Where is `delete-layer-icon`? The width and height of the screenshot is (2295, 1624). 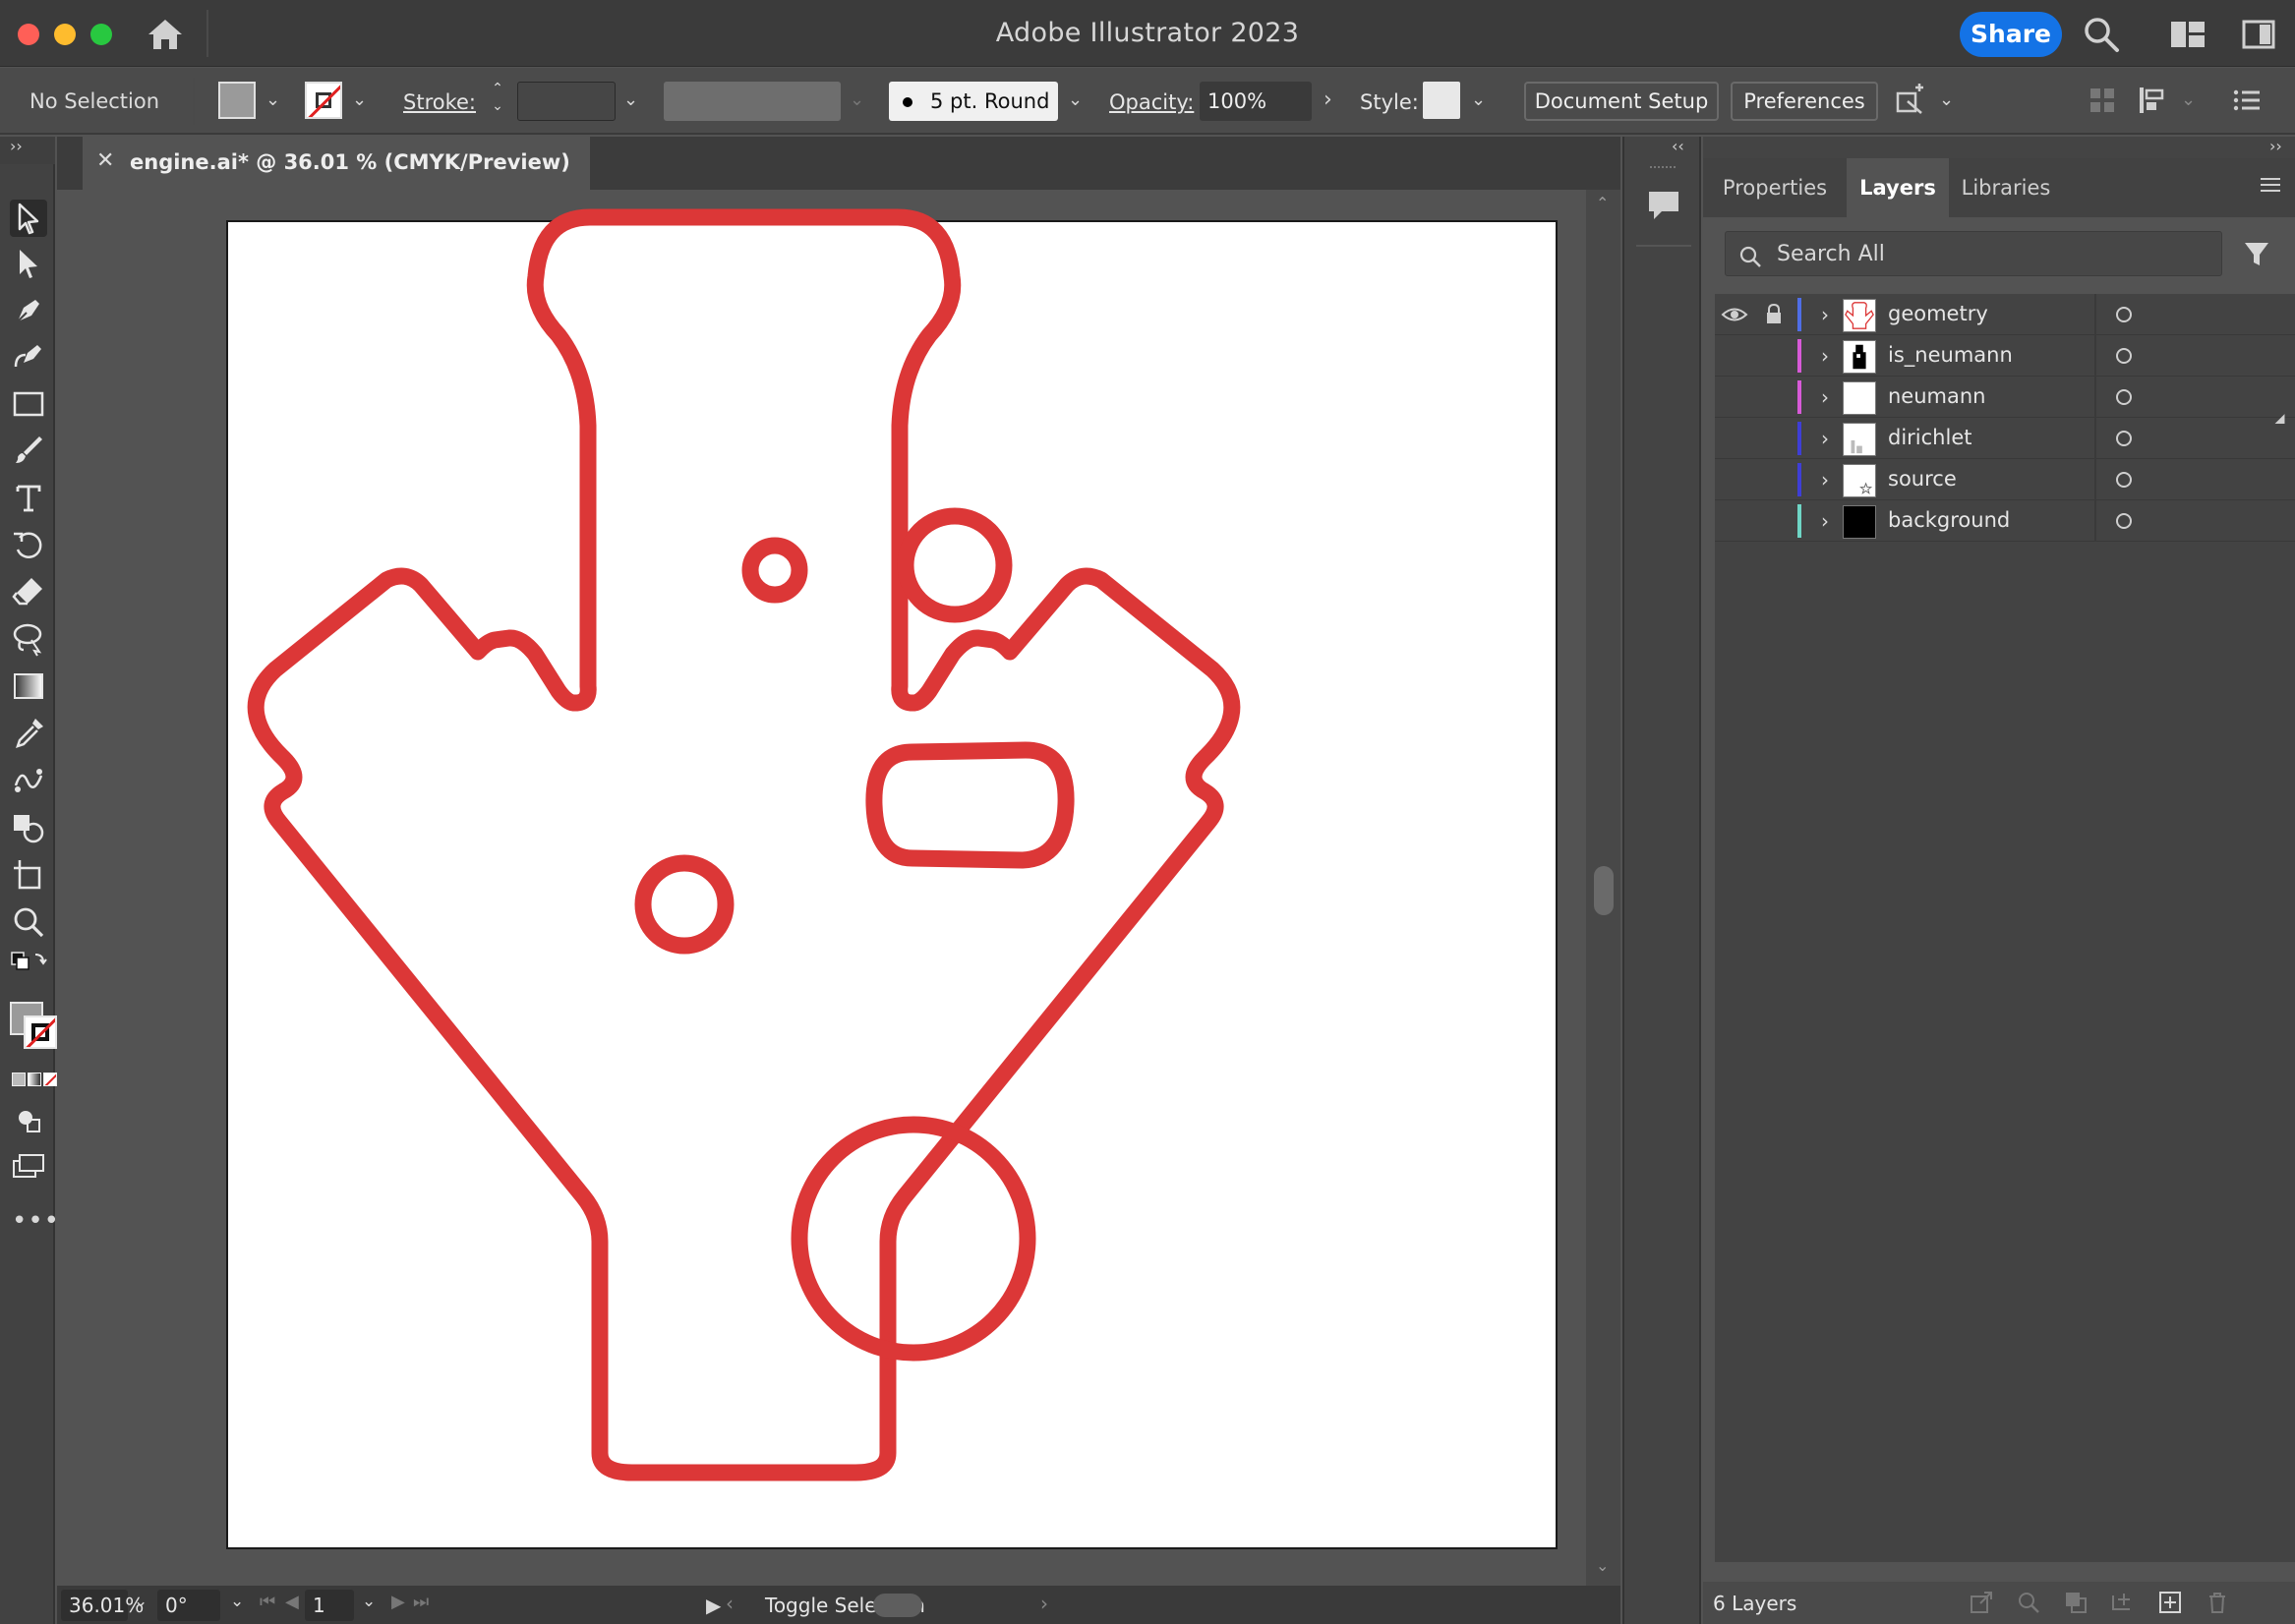
delete-layer-icon is located at coordinates (2217, 1602).